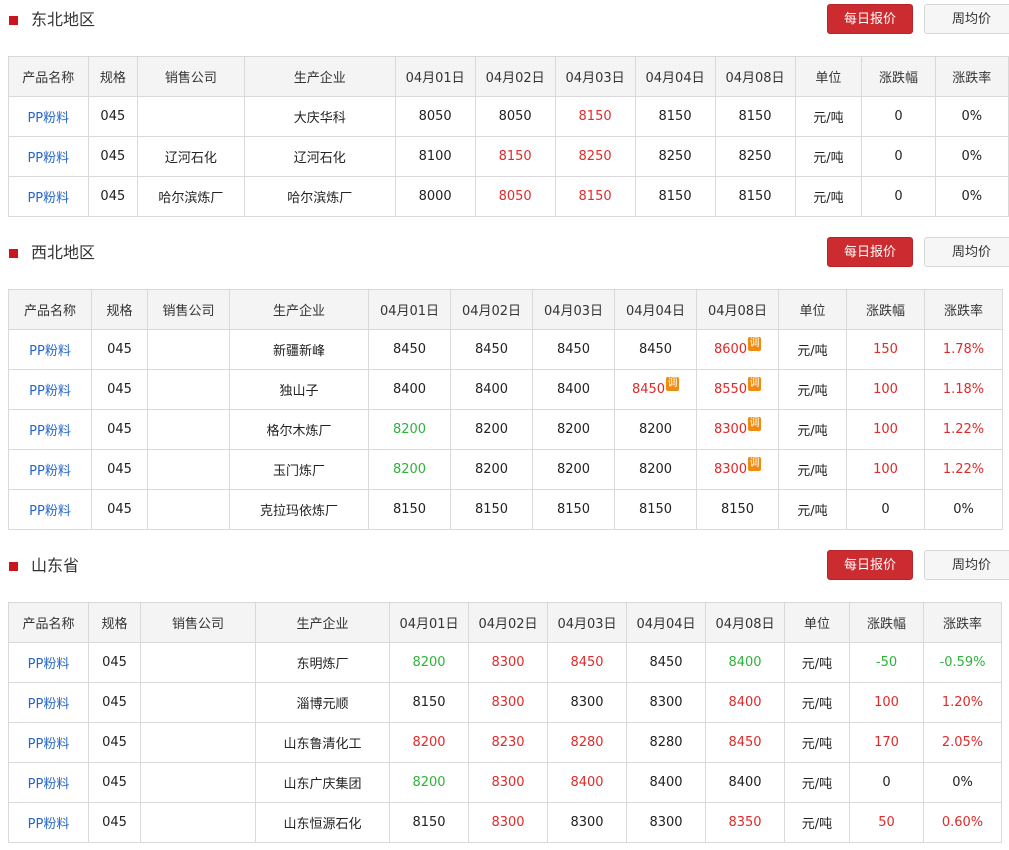 The height and width of the screenshot is (850, 1009). What do you see at coordinates (113, 76) in the screenshot?
I see `column-header: 规格` at bounding box center [113, 76].